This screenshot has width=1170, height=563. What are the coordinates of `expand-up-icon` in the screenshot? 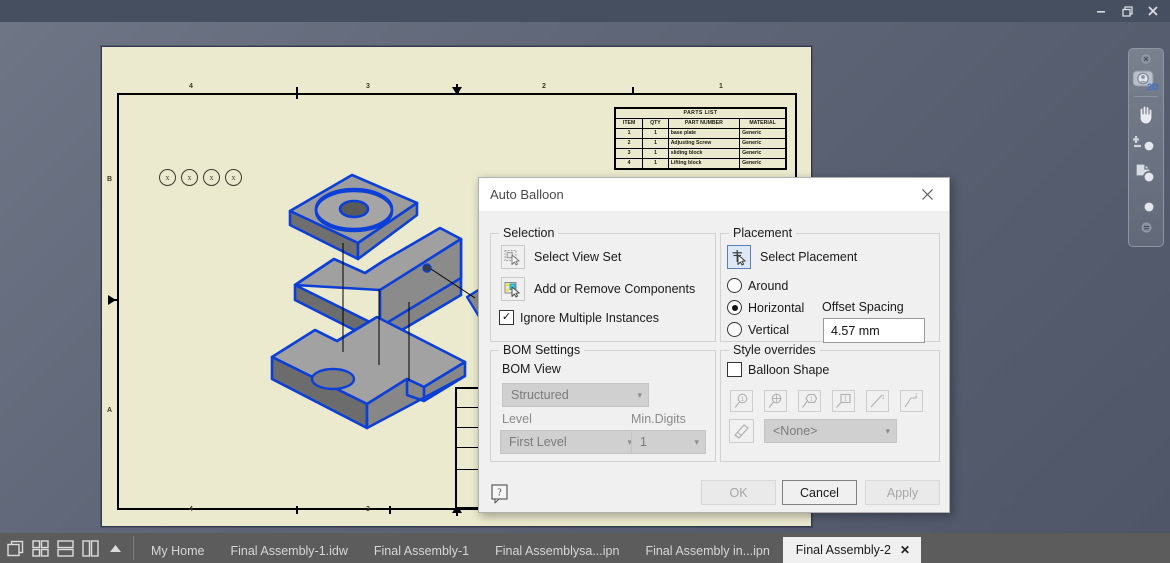 It's located at (115, 548).